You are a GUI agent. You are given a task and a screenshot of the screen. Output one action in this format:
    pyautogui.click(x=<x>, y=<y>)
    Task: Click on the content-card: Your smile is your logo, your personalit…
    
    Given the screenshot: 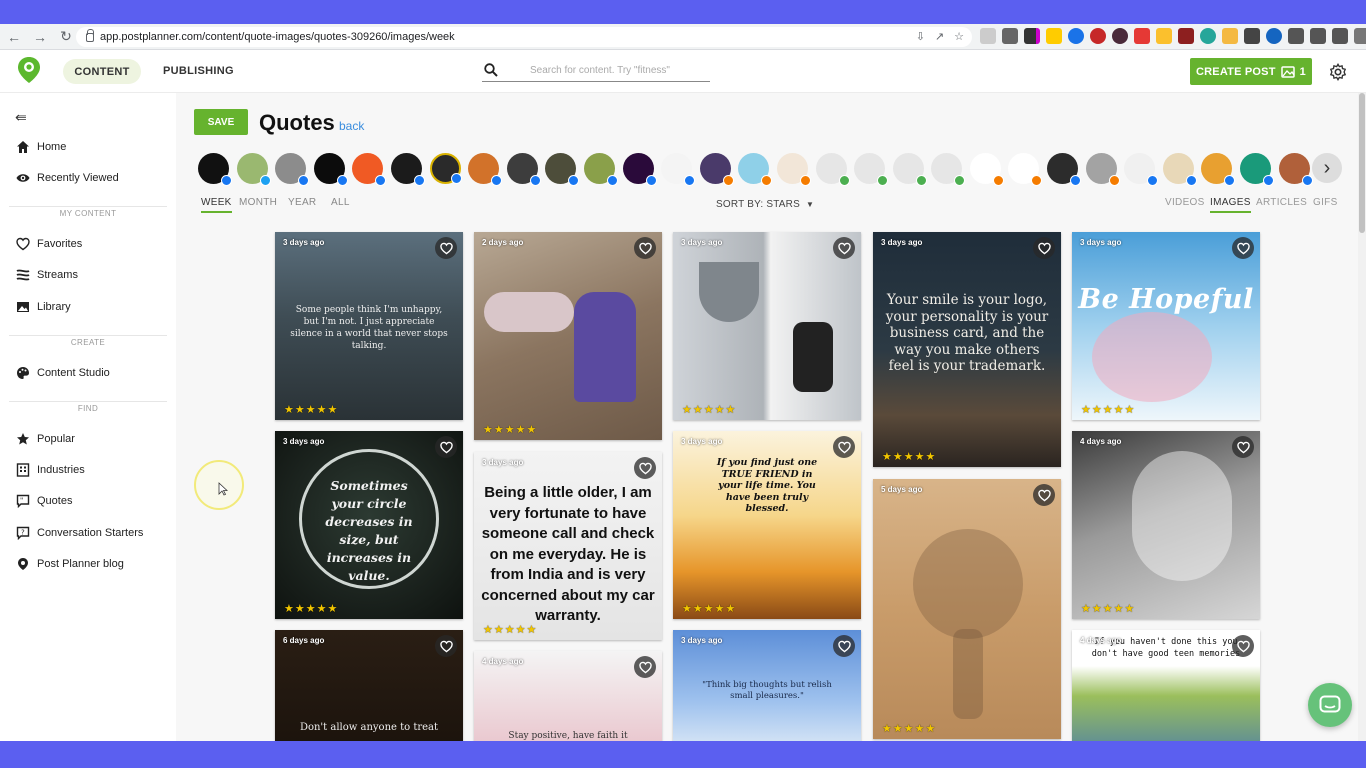 What is the action you would take?
    pyautogui.click(x=967, y=349)
    